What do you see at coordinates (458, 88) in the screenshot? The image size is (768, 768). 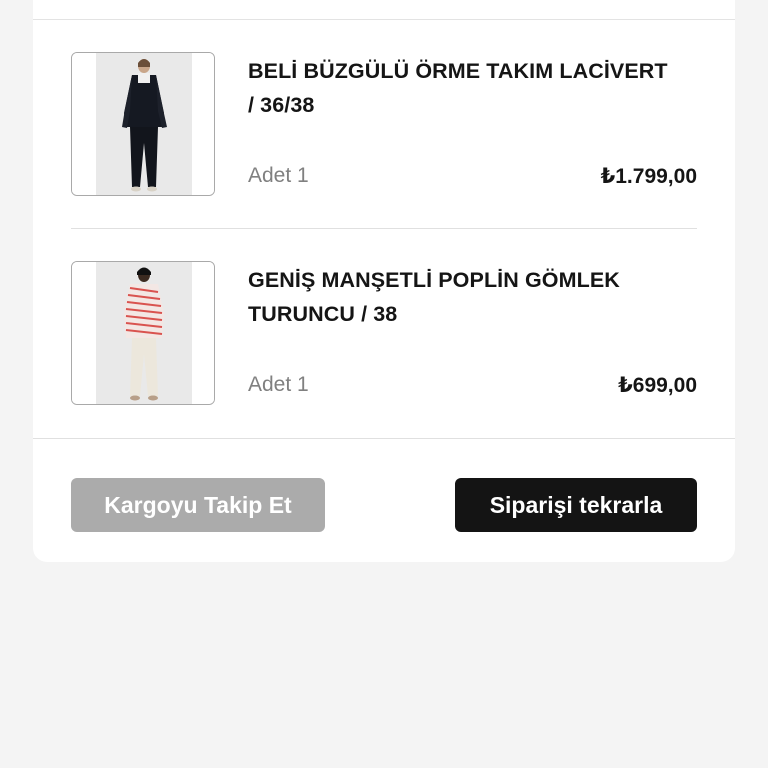 I see `product-title: BELİ BÜZGÜLÜ ÖRME TAKIM LACİVERT / 36/38` at bounding box center [458, 88].